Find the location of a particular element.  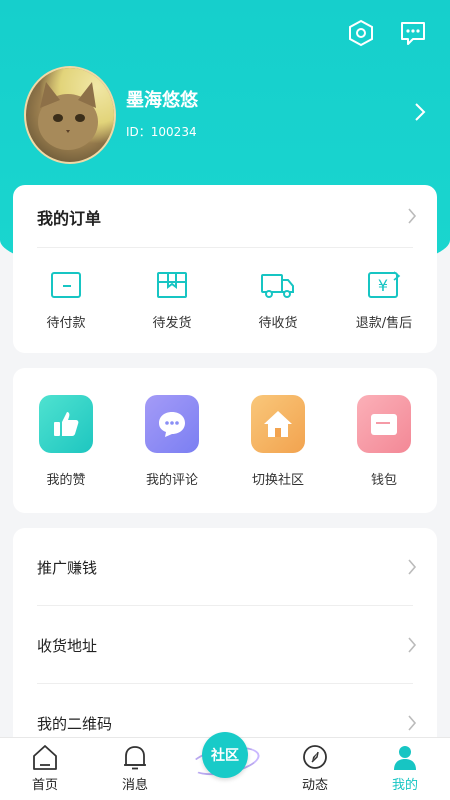

feature-wallet: 钱包 is located at coordinates (384, 441).